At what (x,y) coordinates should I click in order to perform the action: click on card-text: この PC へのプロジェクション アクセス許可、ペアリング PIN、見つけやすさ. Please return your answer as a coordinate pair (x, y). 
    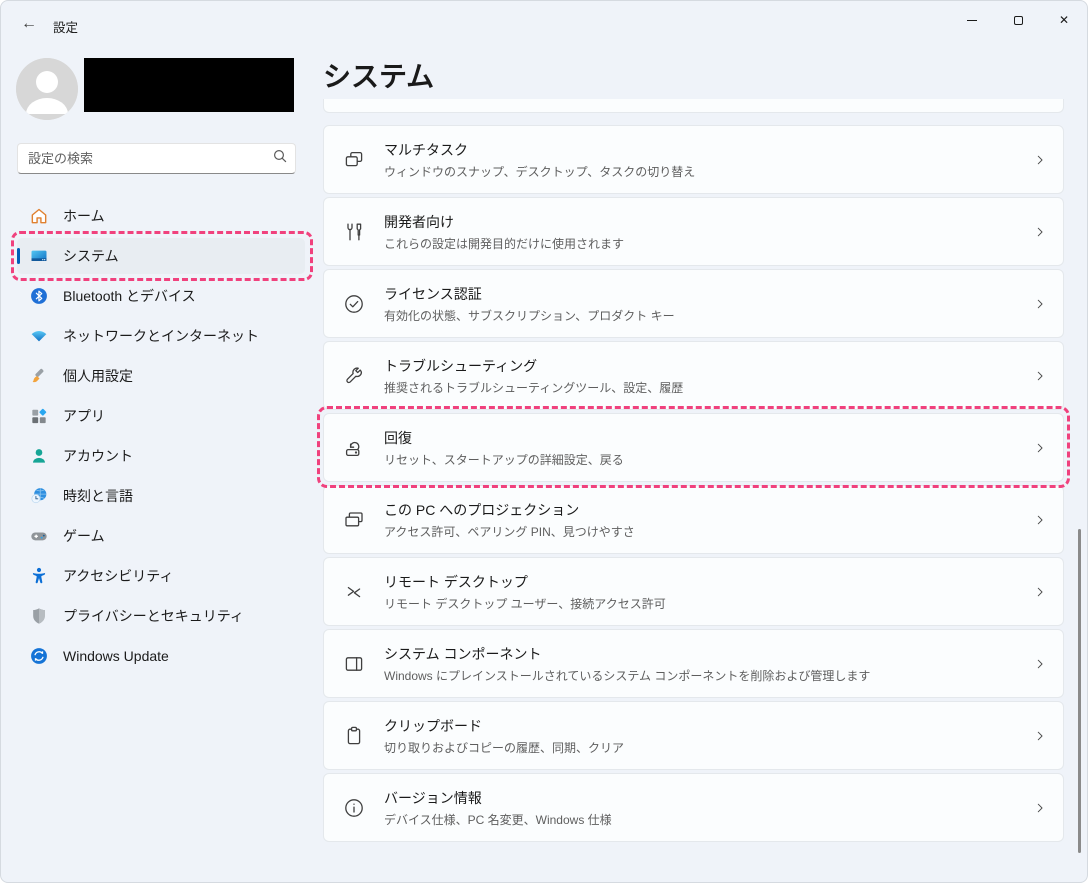
    Looking at the image, I should click on (509, 520).